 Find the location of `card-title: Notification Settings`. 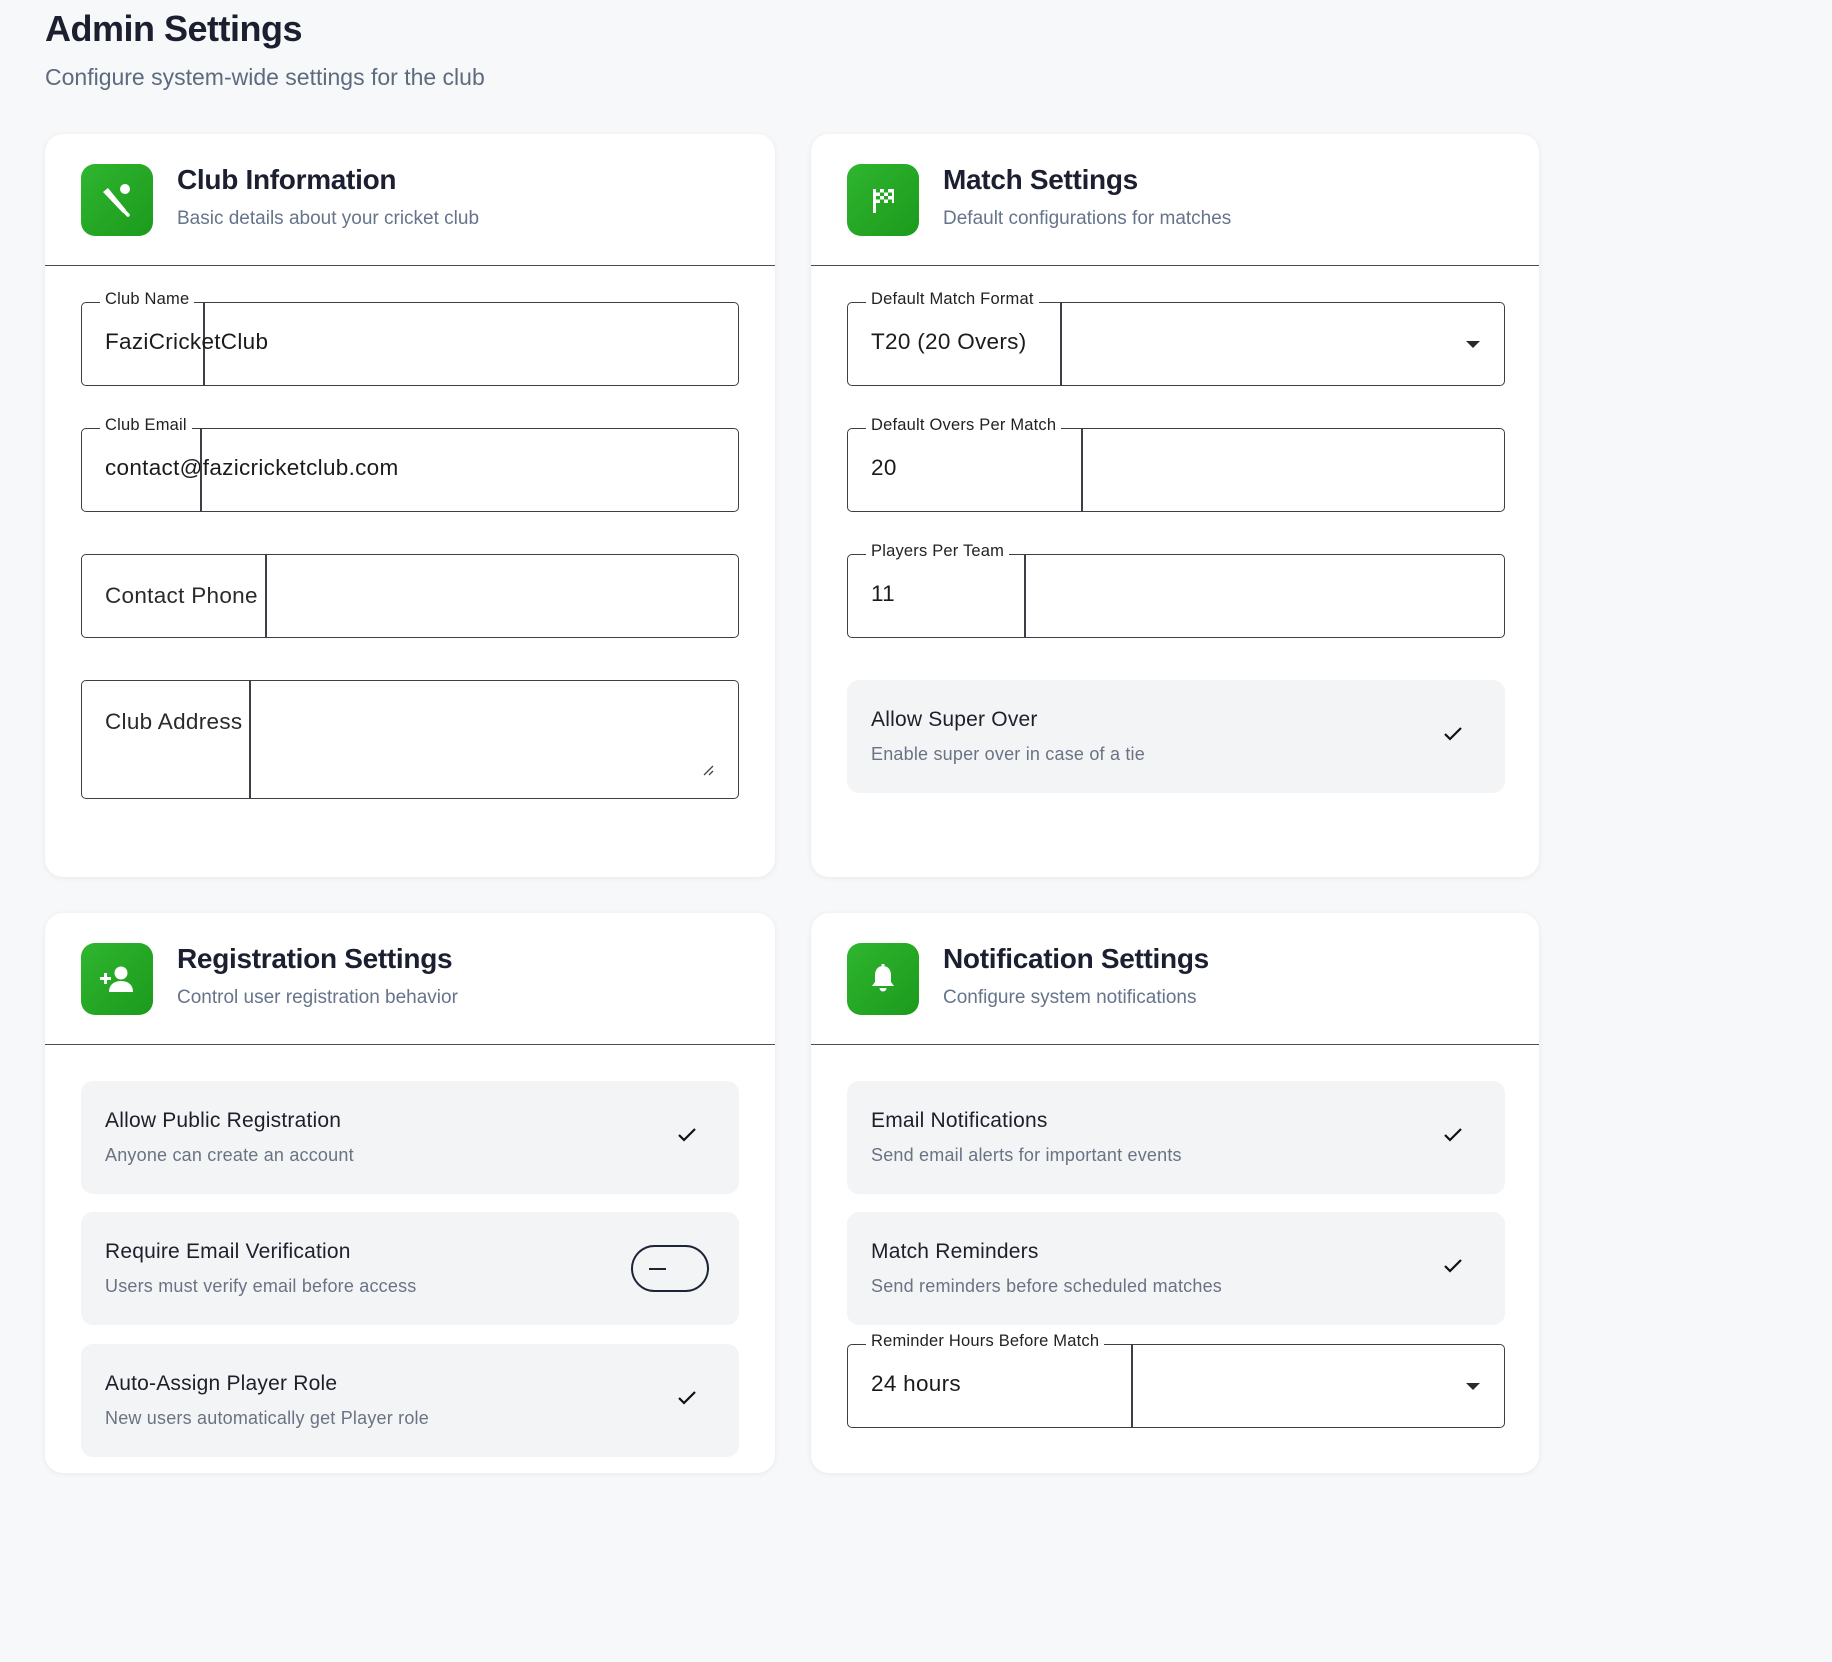

card-title: Notification Settings is located at coordinates (1076, 958).